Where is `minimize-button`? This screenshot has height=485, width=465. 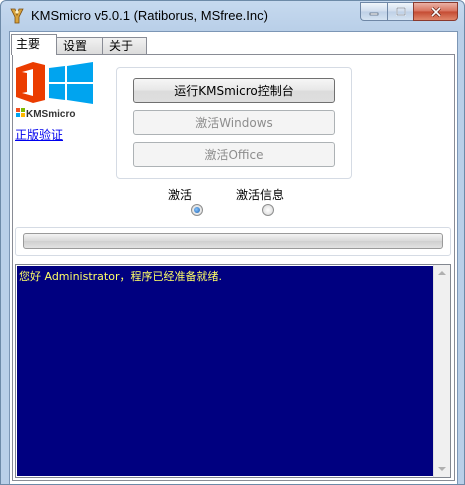
minimize-button is located at coordinates (373, 11).